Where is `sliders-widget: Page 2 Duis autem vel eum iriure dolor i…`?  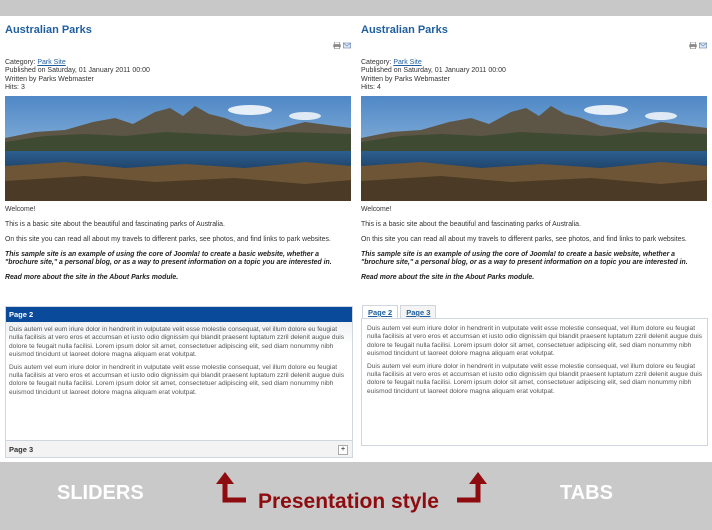 sliders-widget: Page 2 Duis autem vel eum iriure dolor i… is located at coordinates (179, 382).